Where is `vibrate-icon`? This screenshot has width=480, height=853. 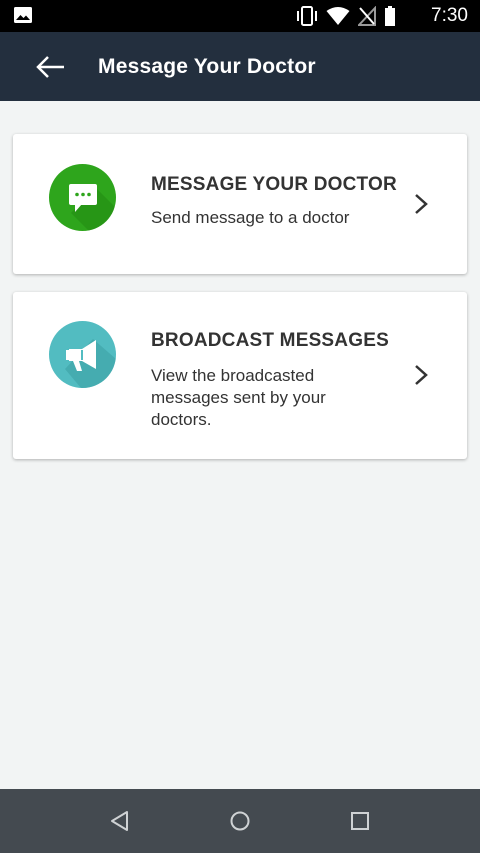 vibrate-icon is located at coordinates (307, 16).